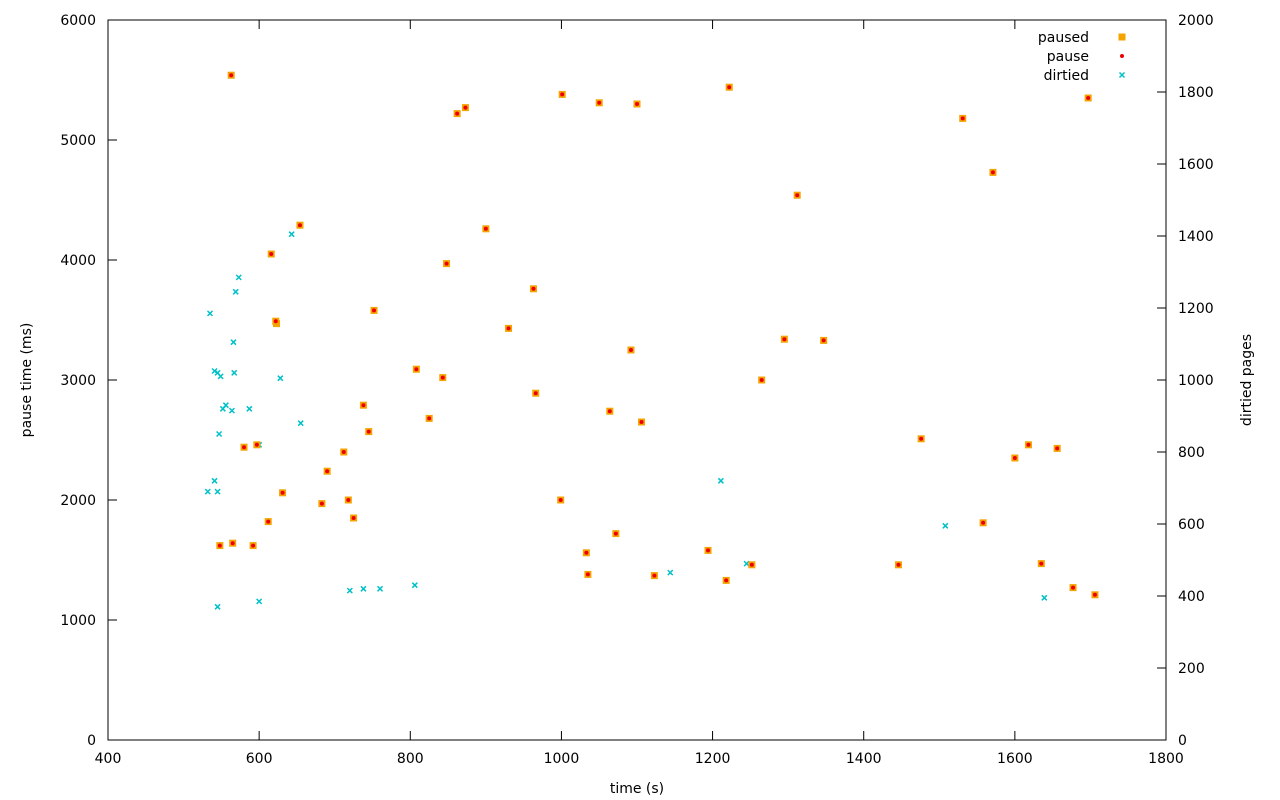  Describe the element at coordinates (864, 759) in the screenshot. I see `x-tick-label: 1400` at that location.